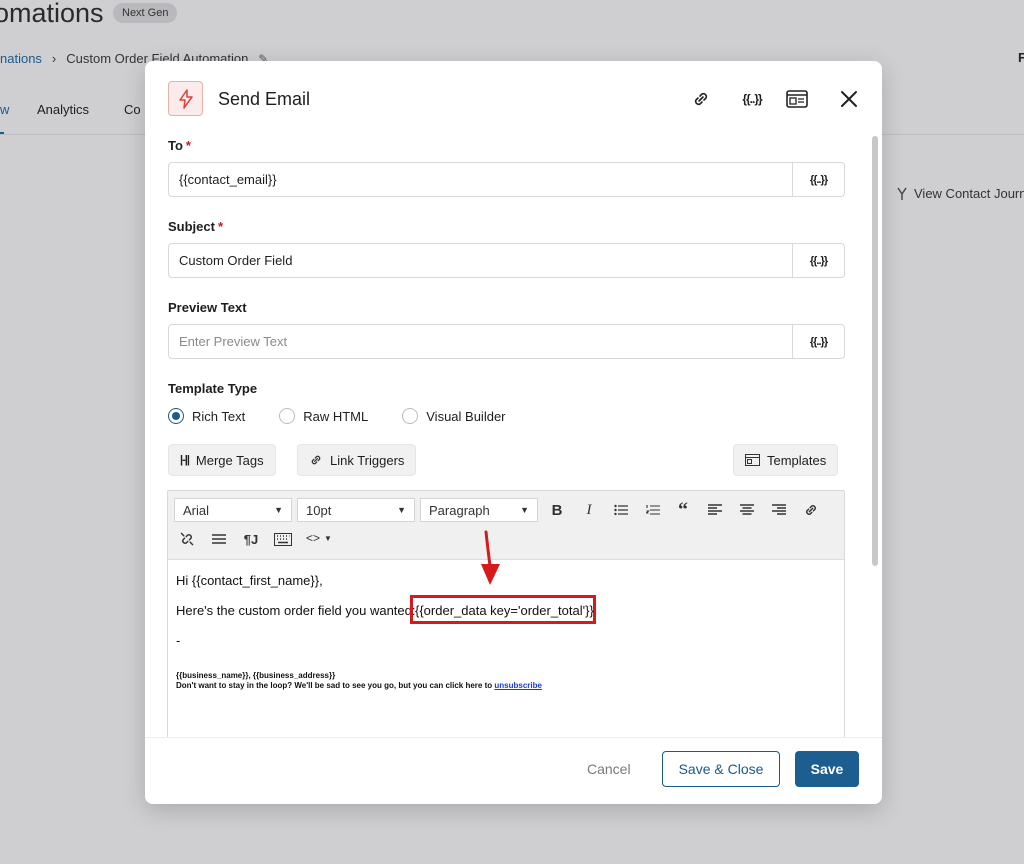 The width and height of the screenshot is (1024, 864). Describe the element at coordinates (747, 510) in the screenshot. I see `align-center-icon` at that location.